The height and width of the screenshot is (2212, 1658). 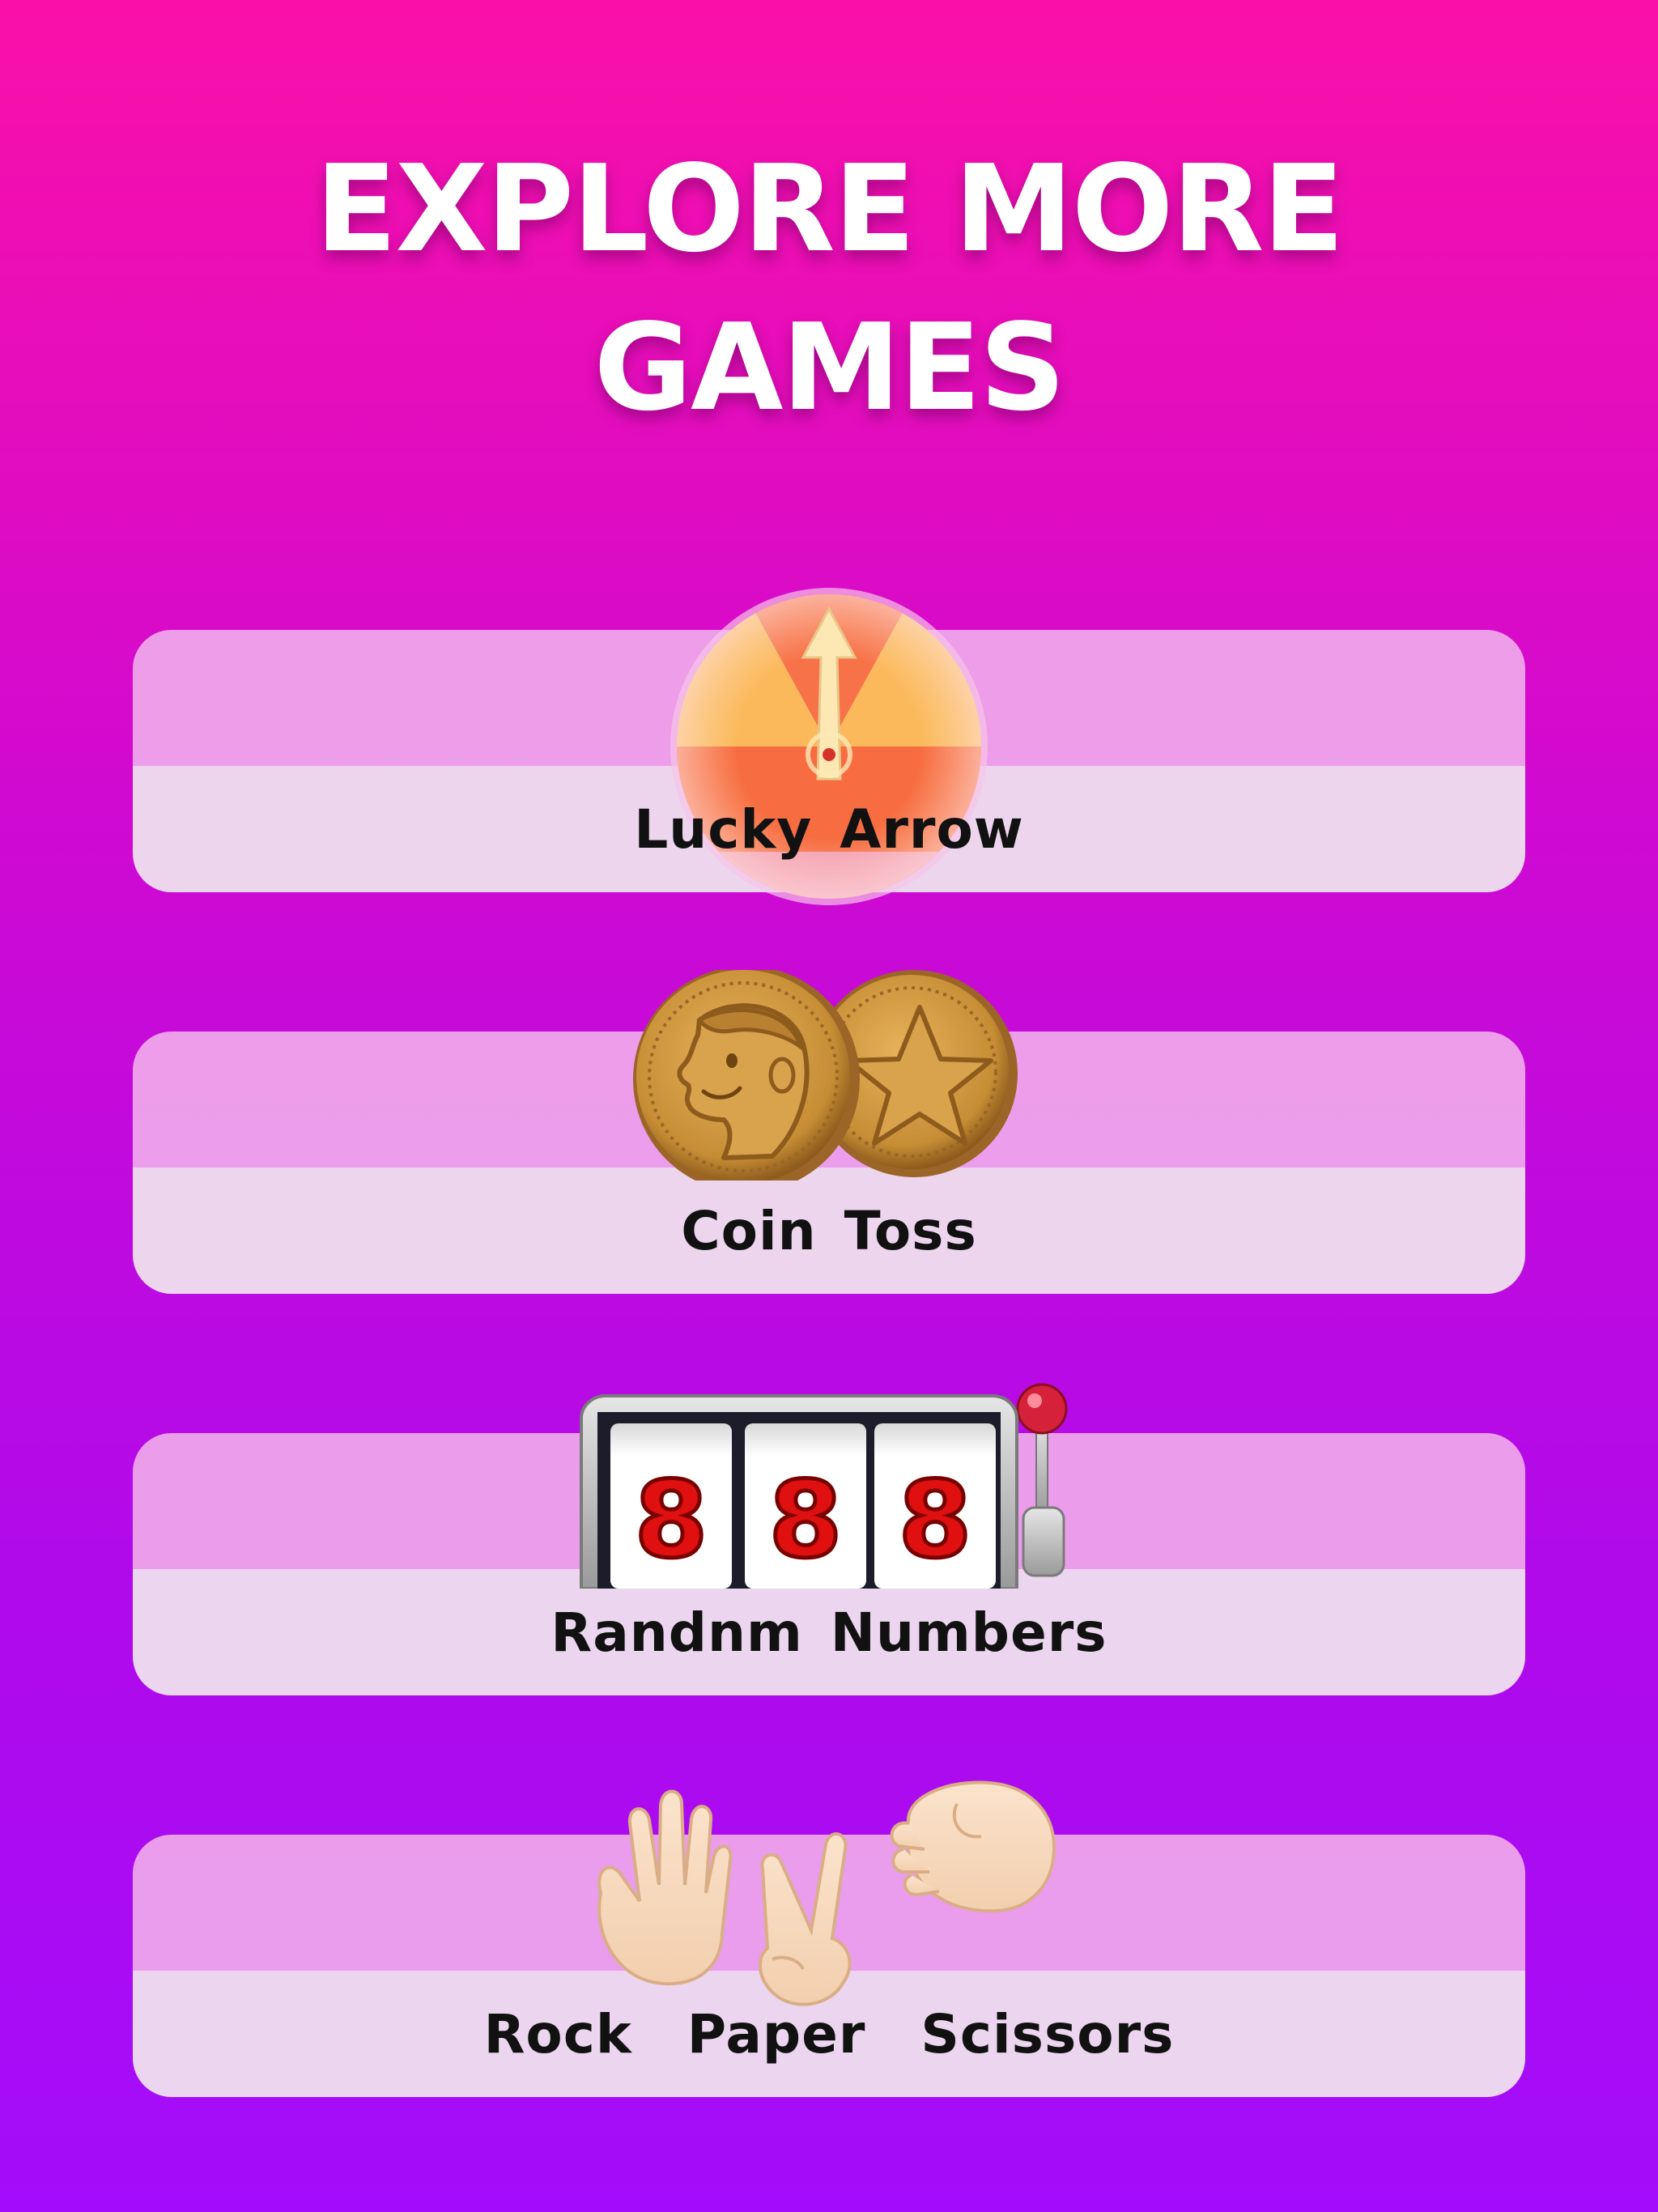 What do you see at coordinates (805, 1919) in the screenshot?
I see `victory-hand-icon` at bounding box center [805, 1919].